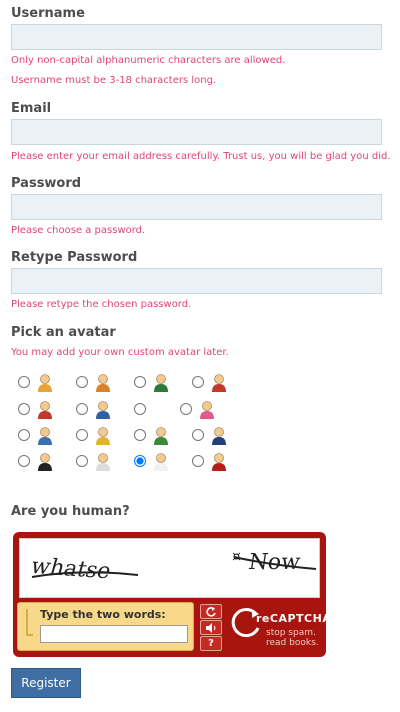 The width and height of the screenshot is (400, 712). What do you see at coordinates (74, 257) in the screenshot?
I see `retype-password-label: Retype Password` at bounding box center [74, 257].